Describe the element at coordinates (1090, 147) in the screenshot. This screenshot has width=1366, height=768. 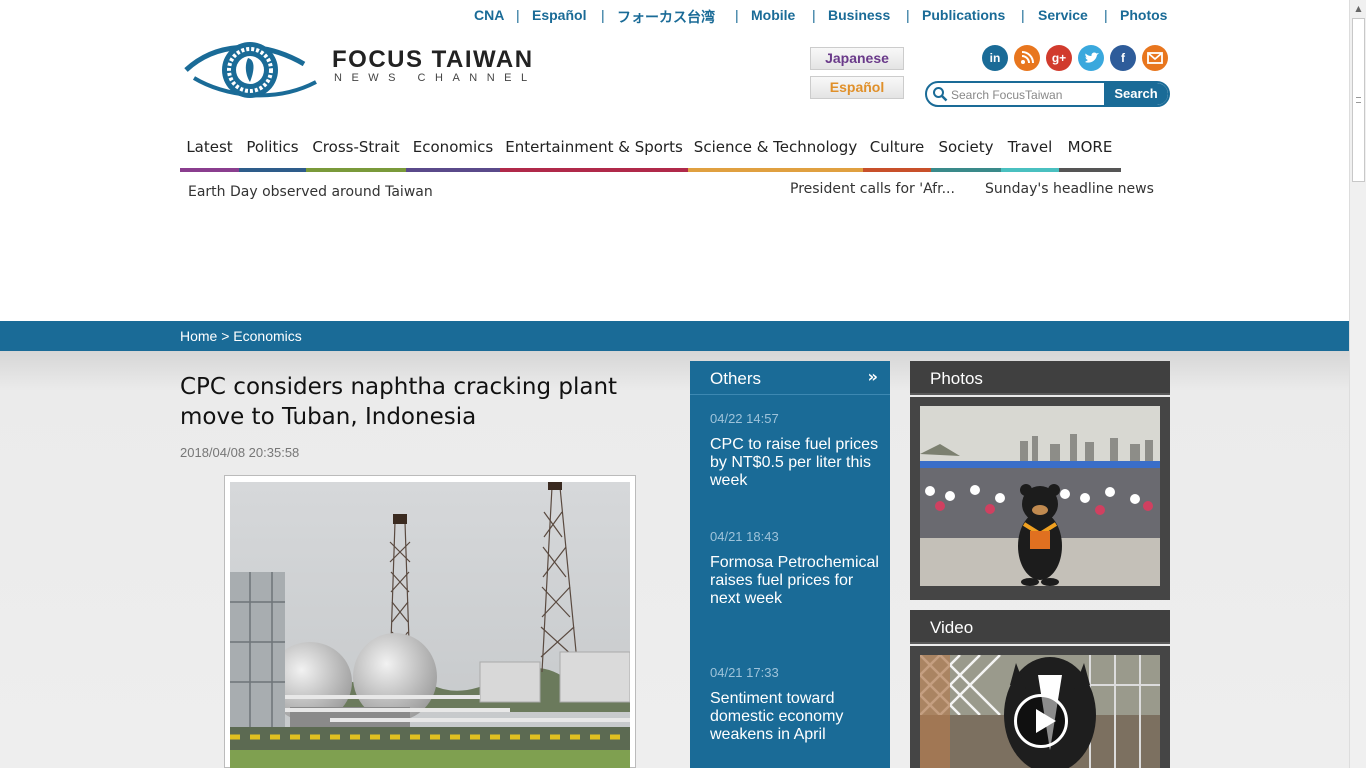
I see `nav-item-label: MORE` at that location.